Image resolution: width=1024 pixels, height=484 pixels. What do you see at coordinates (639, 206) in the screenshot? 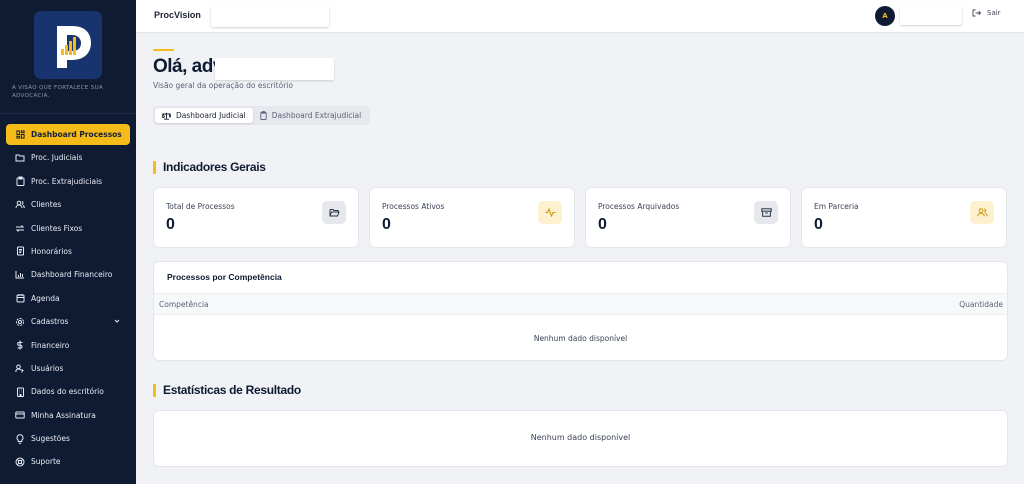
I see `stat-label: Processos Arquivados` at bounding box center [639, 206].